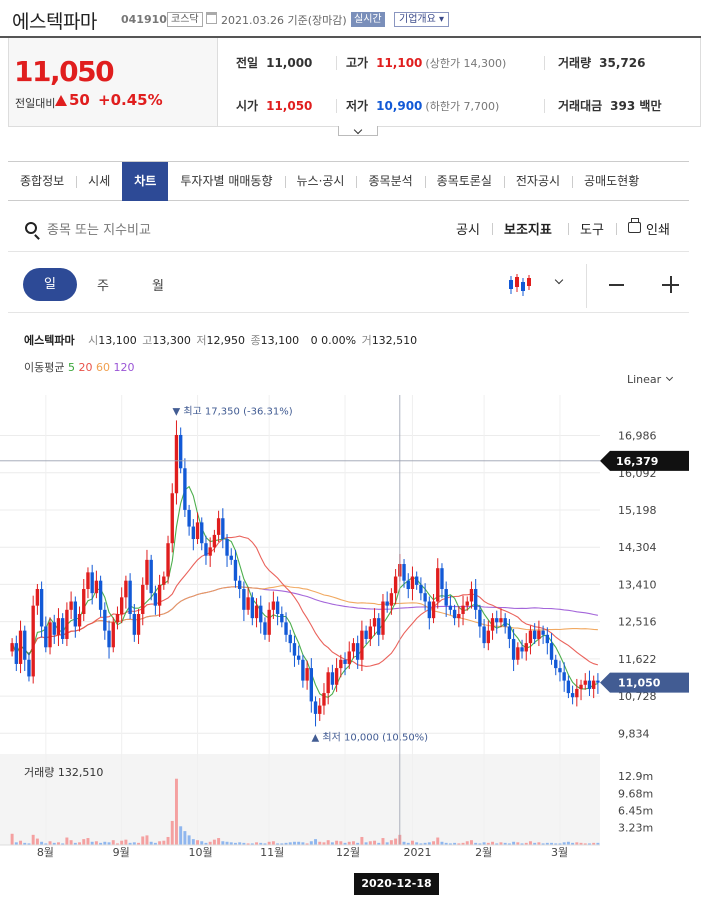 The height and width of the screenshot is (920, 701). I want to click on open-price: 시가 11,050, so click(274, 105).